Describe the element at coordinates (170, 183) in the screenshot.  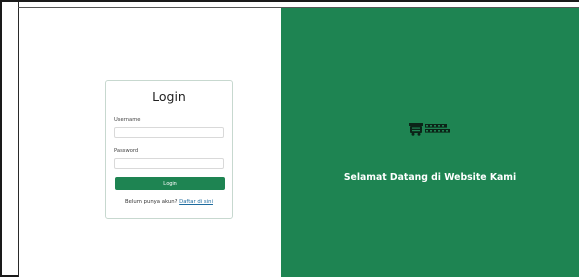
I see `login-button: Login` at that location.